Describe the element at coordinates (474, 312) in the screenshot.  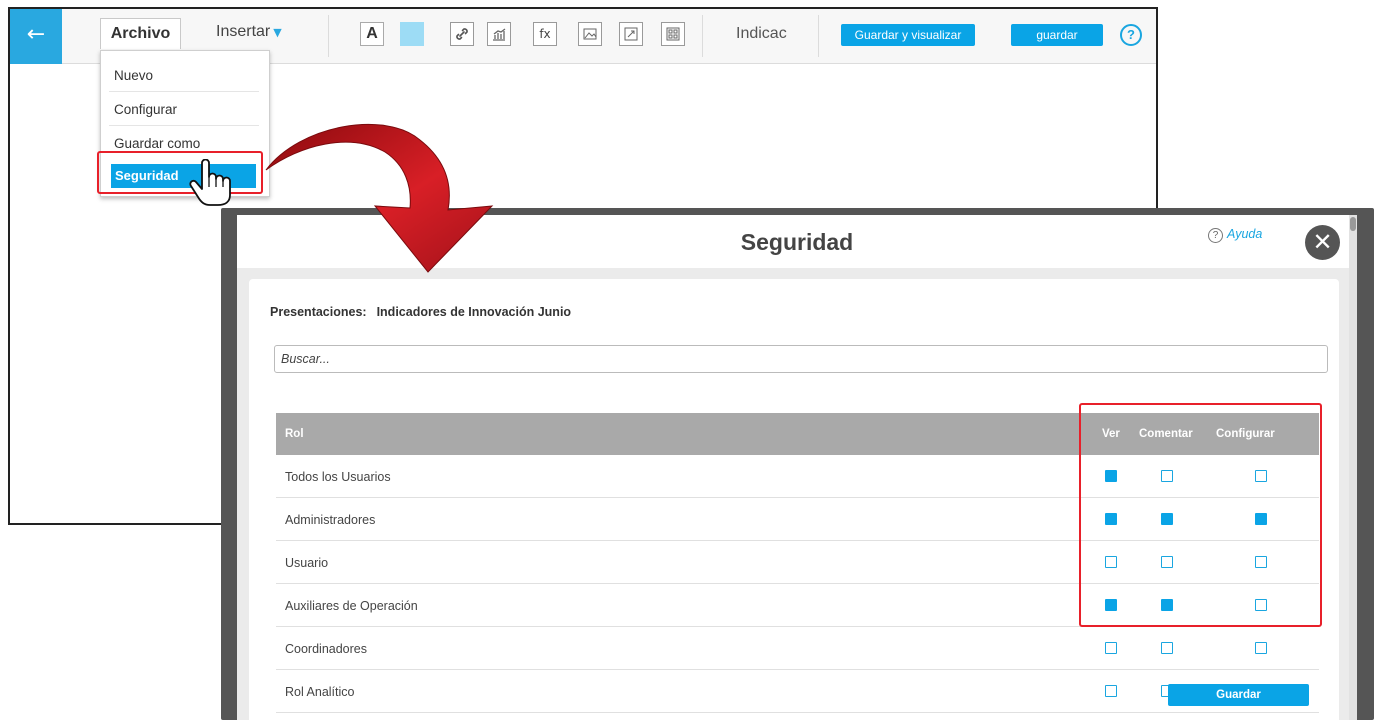
I see `presentation-value: Indicadores de Innovación Junio` at that location.